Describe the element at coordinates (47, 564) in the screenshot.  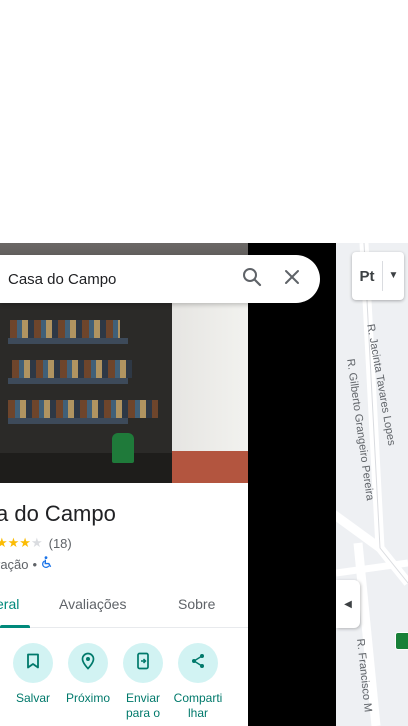
I see `wheelchair-icon` at that location.